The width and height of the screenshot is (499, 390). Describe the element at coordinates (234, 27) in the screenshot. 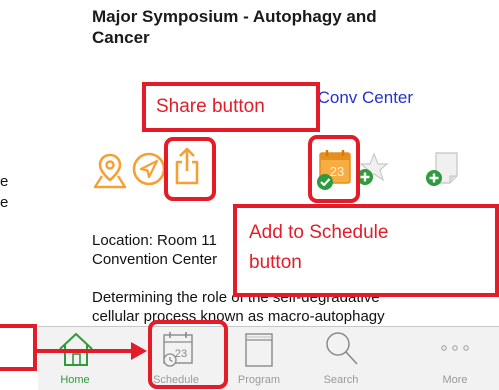

I see `session-title: Major Symposium - Autophagy and Cancer` at that location.